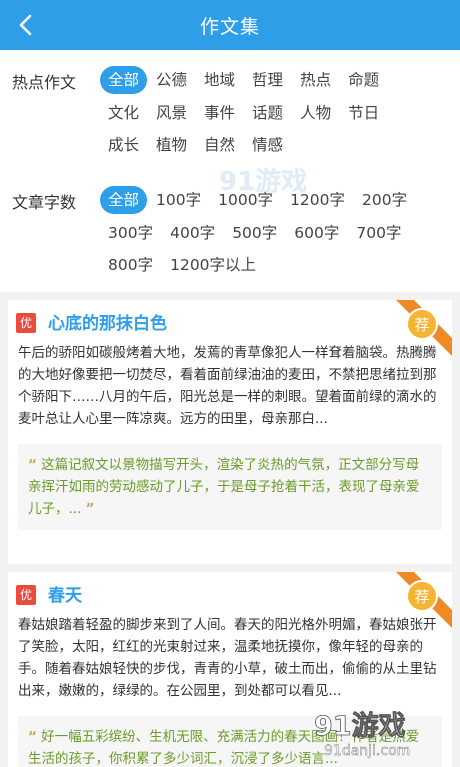  What do you see at coordinates (90, 509) in the screenshot?
I see `close-quote-icon: ”` at bounding box center [90, 509].